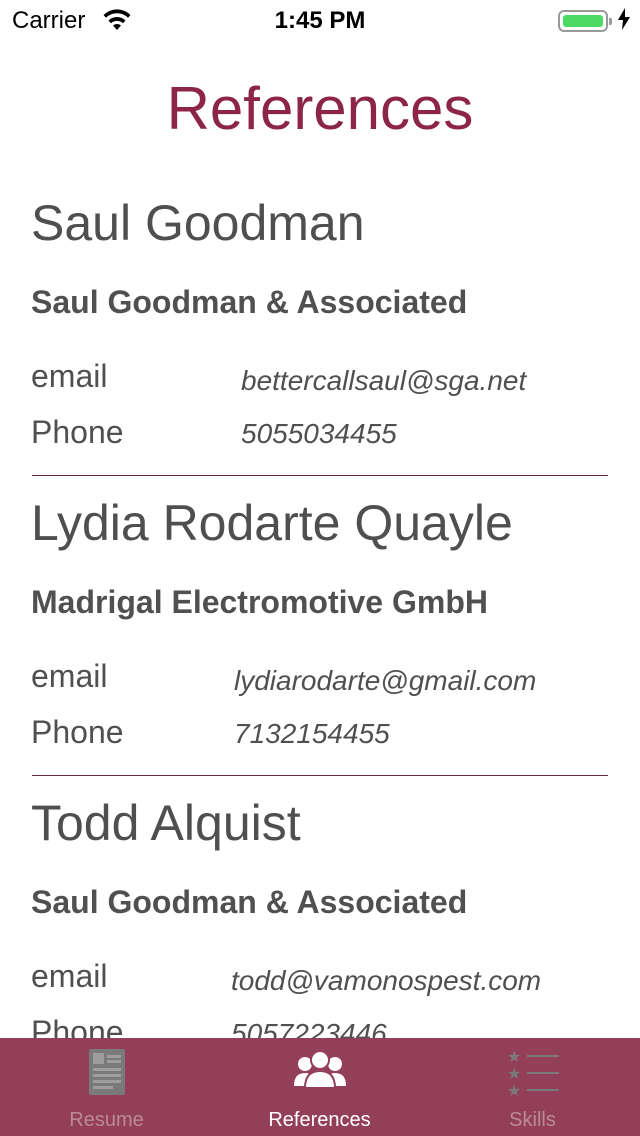 Image resolution: width=640 pixels, height=1136 pixels. What do you see at coordinates (106, 1120) in the screenshot?
I see `tab-label: Resume` at bounding box center [106, 1120].